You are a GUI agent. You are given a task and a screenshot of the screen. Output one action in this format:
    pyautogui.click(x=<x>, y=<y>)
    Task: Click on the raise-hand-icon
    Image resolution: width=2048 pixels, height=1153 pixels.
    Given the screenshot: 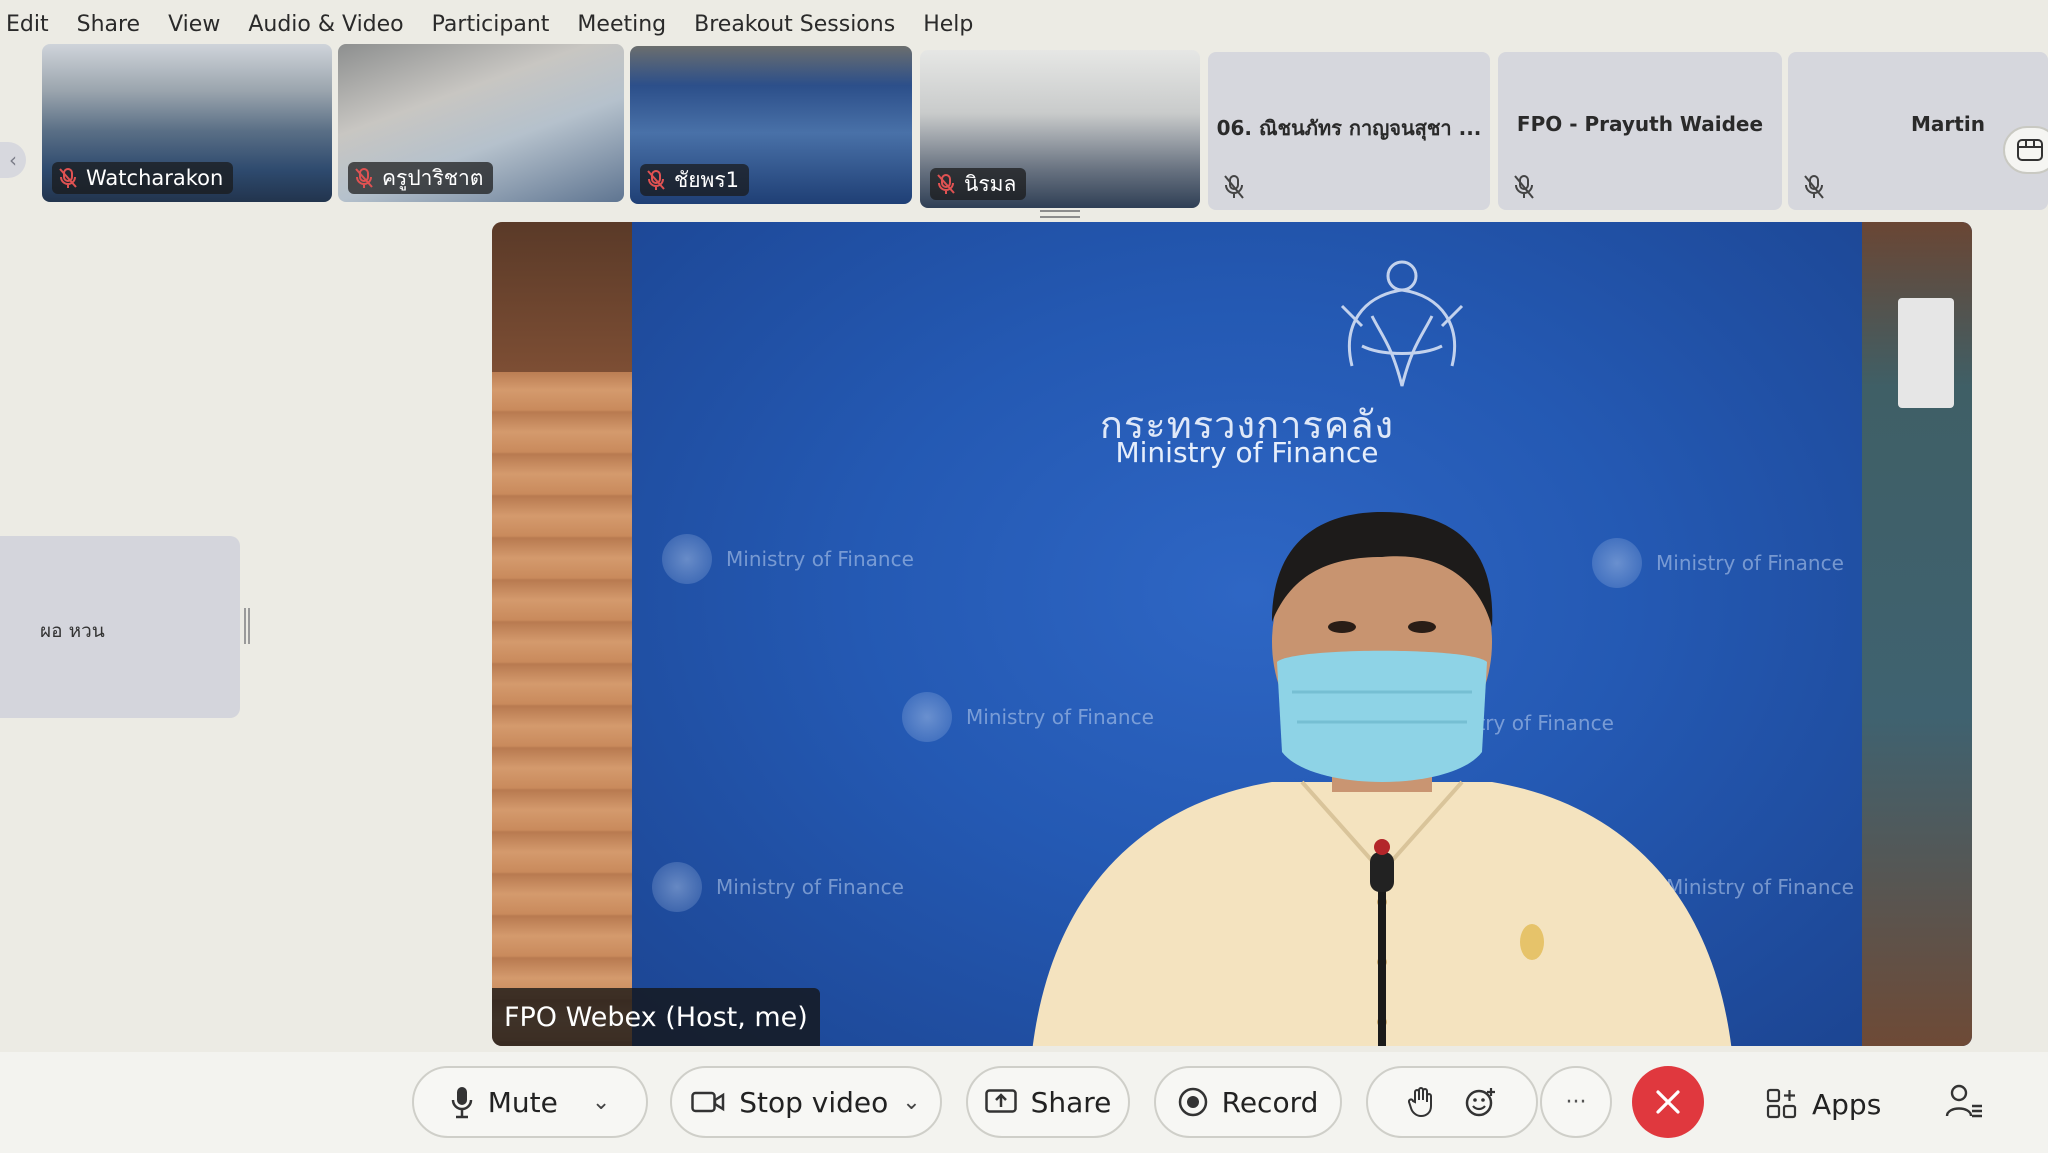 What is the action you would take?
    pyautogui.click(x=1421, y=1102)
    